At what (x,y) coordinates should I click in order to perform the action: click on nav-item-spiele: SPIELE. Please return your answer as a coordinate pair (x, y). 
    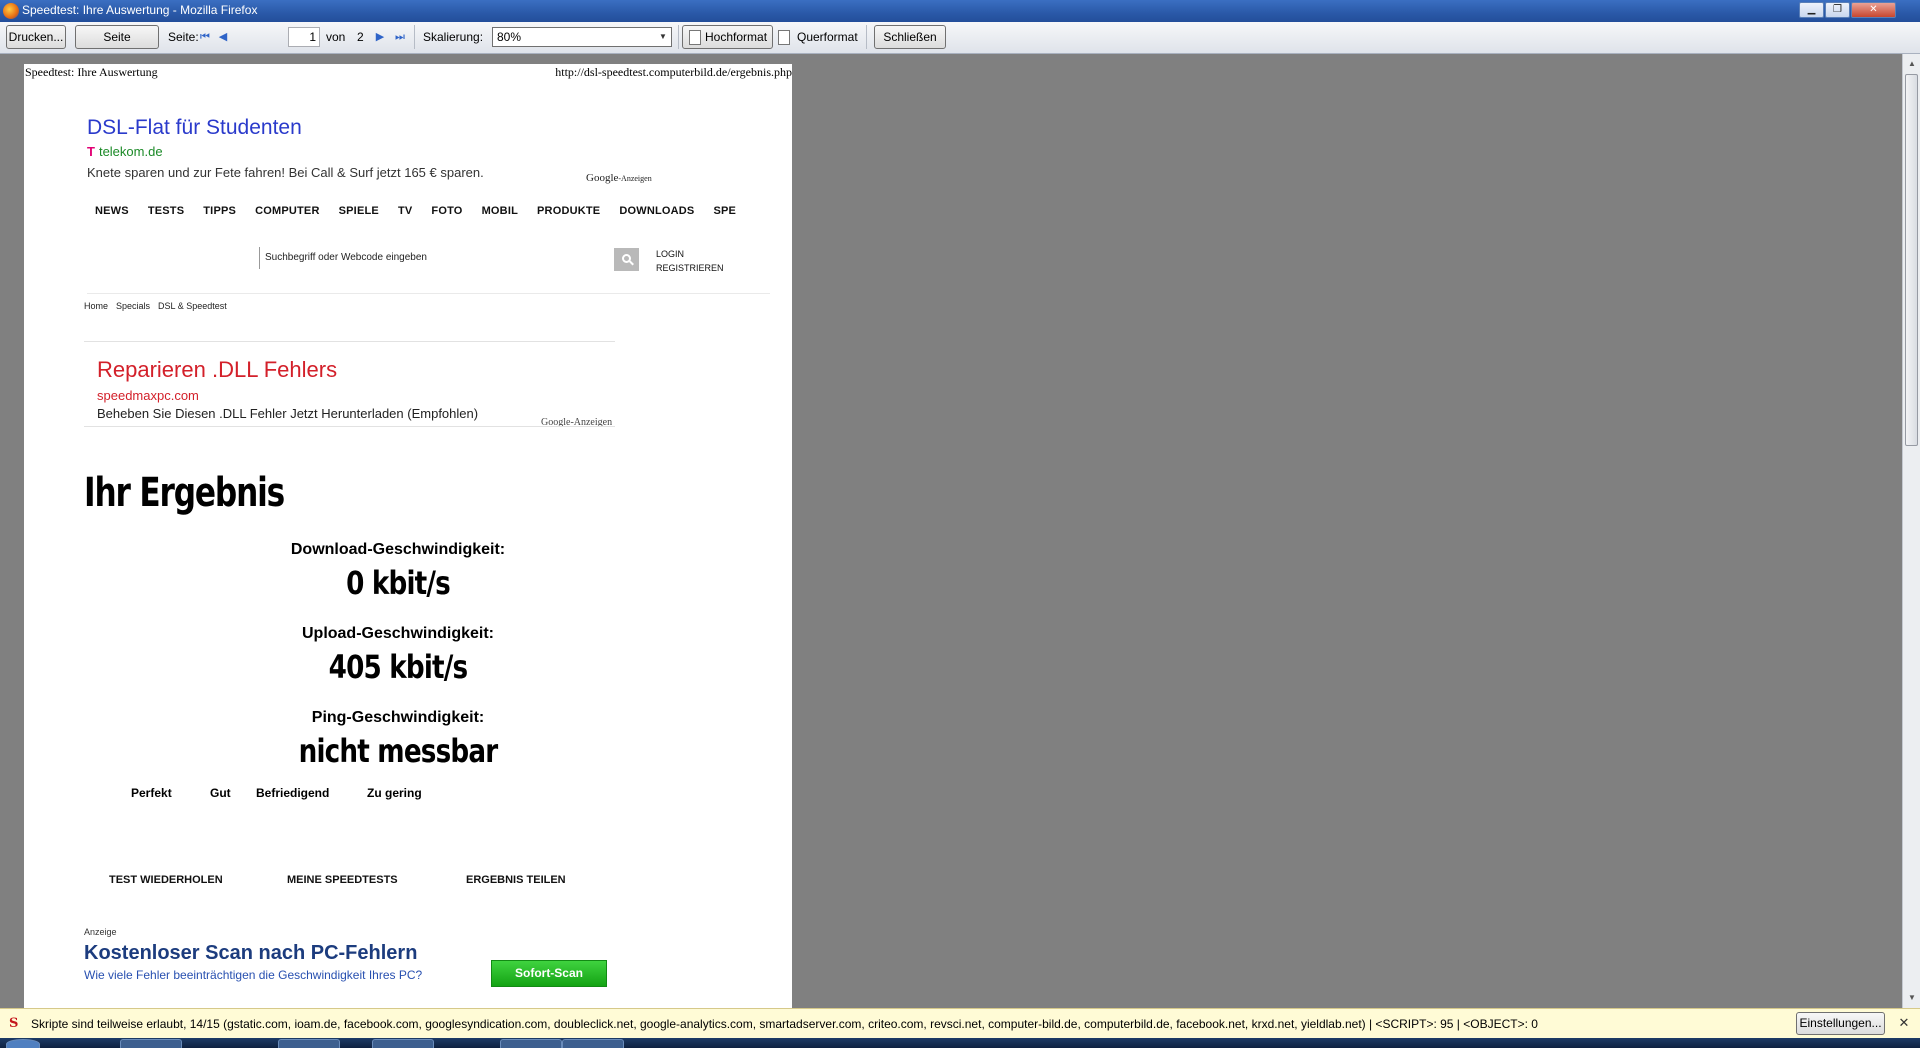
    Looking at the image, I should click on (359, 211).